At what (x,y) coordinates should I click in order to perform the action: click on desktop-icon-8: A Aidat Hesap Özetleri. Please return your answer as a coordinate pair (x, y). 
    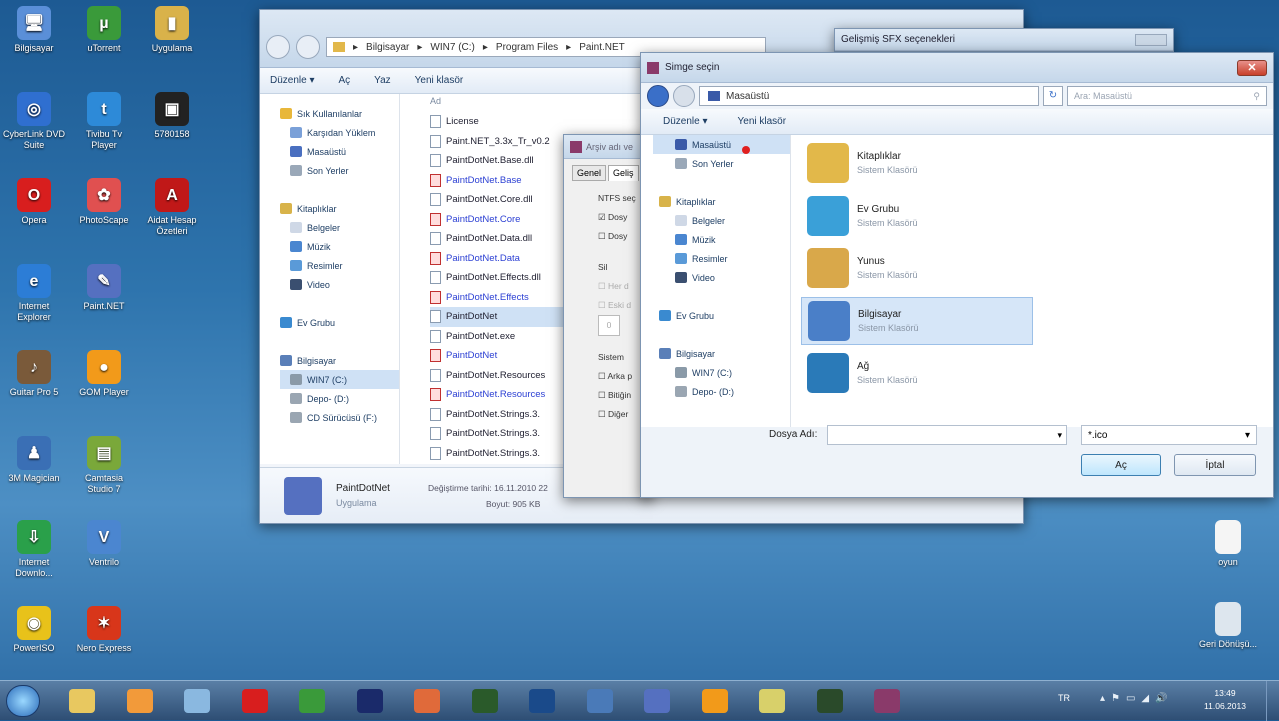
    Looking at the image, I should click on (172, 207).